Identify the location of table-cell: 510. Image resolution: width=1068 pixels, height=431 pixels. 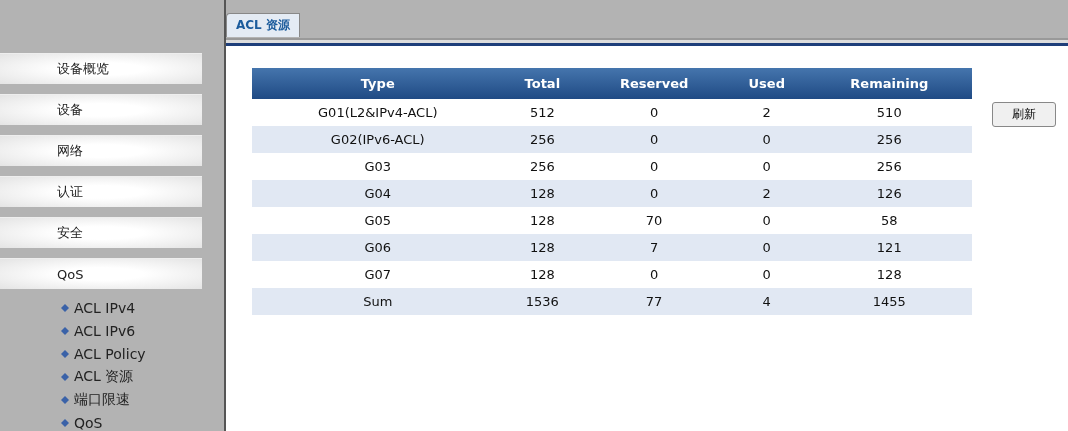
(889, 112).